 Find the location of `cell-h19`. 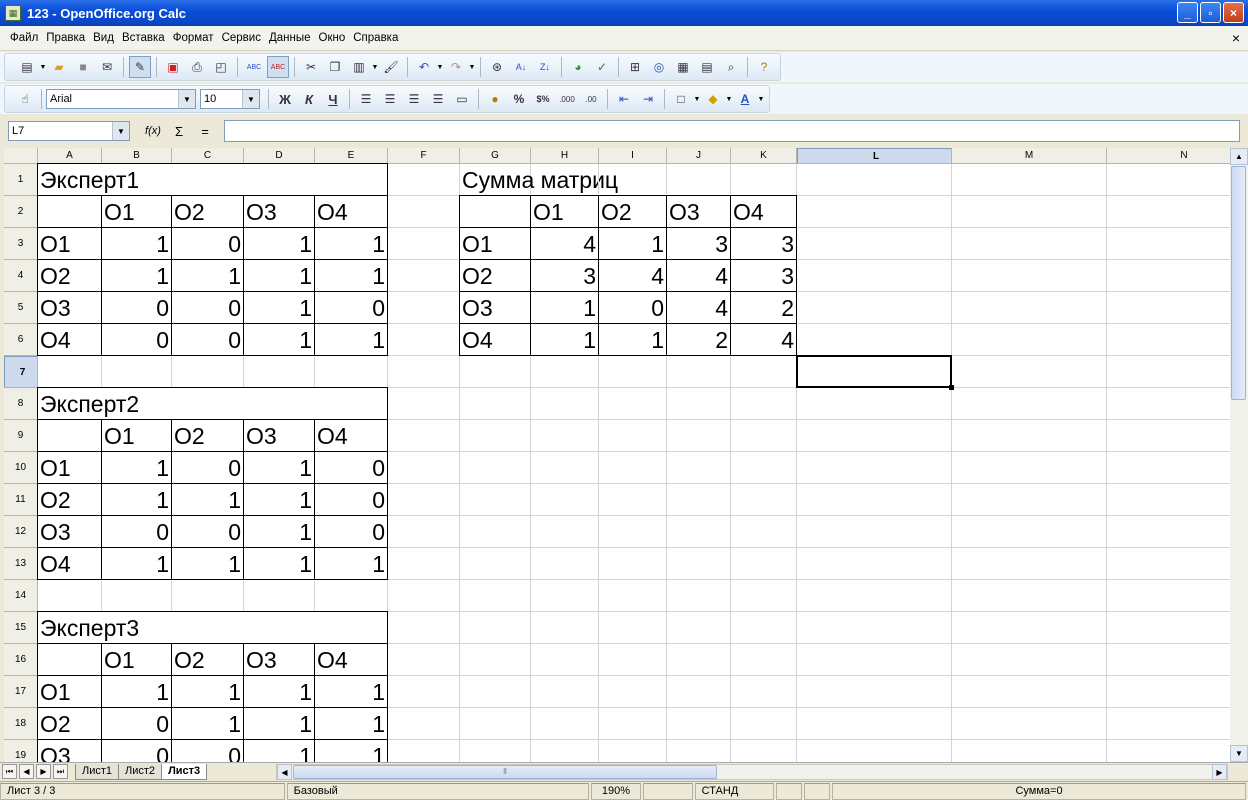

cell-h19 is located at coordinates (565, 751).